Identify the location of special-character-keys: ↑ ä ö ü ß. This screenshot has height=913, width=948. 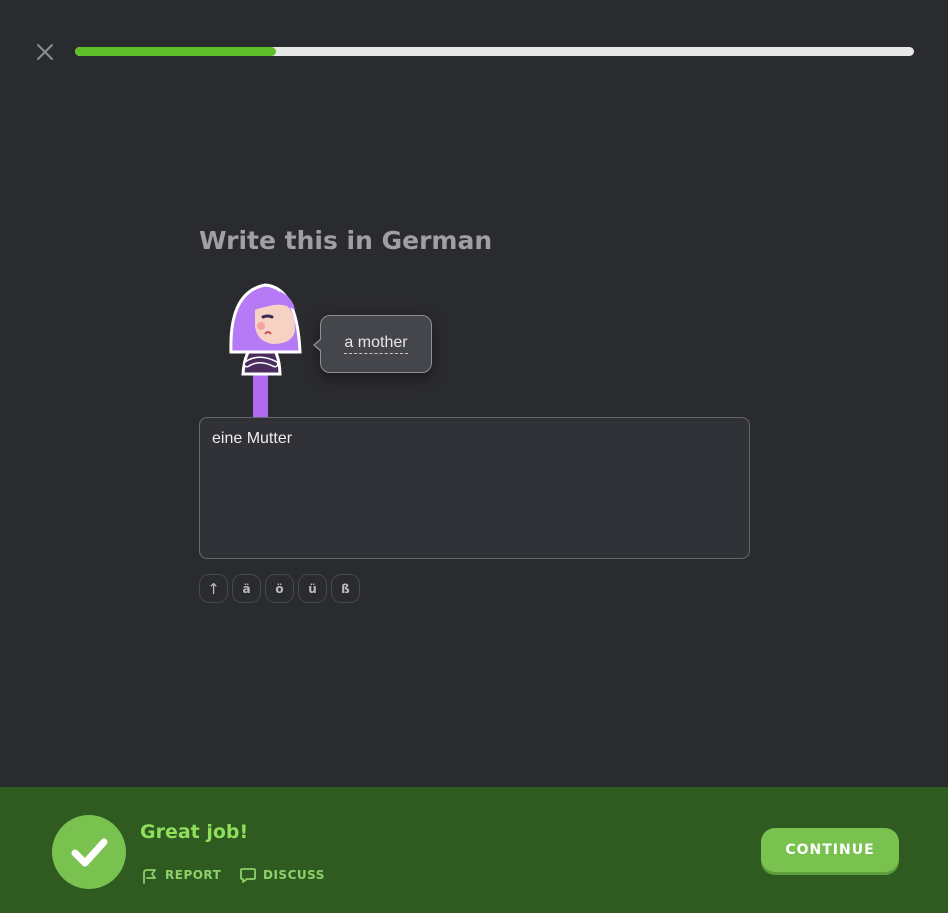
(279, 588).